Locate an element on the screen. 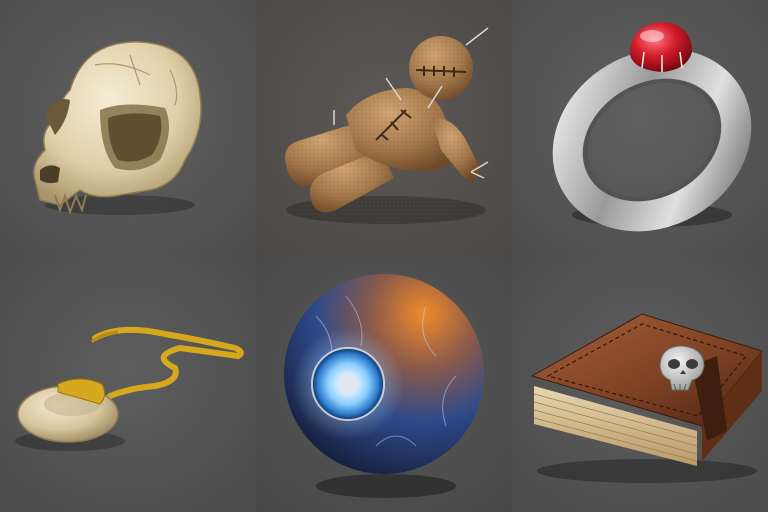 This screenshot has width=768, height=512. skull-spellbook-icon is located at coordinates (646, 398).